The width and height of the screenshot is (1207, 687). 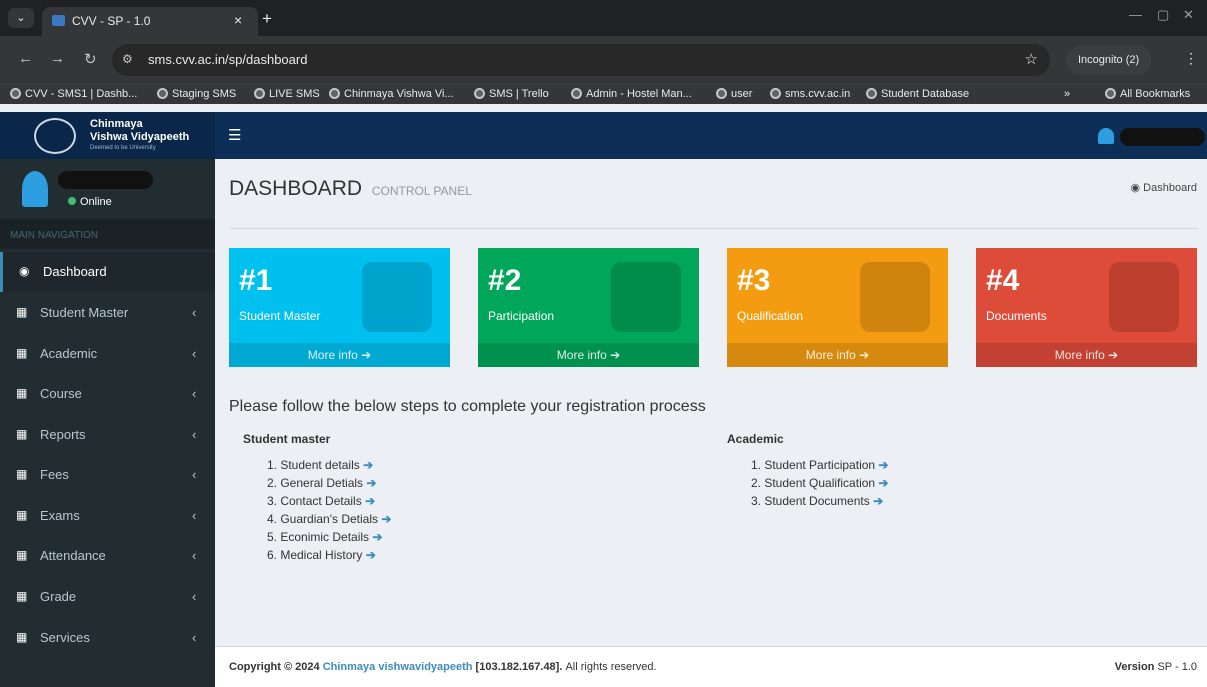 What do you see at coordinates (21, 18) in the screenshot?
I see `tab-search-button: ⌄` at bounding box center [21, 18].